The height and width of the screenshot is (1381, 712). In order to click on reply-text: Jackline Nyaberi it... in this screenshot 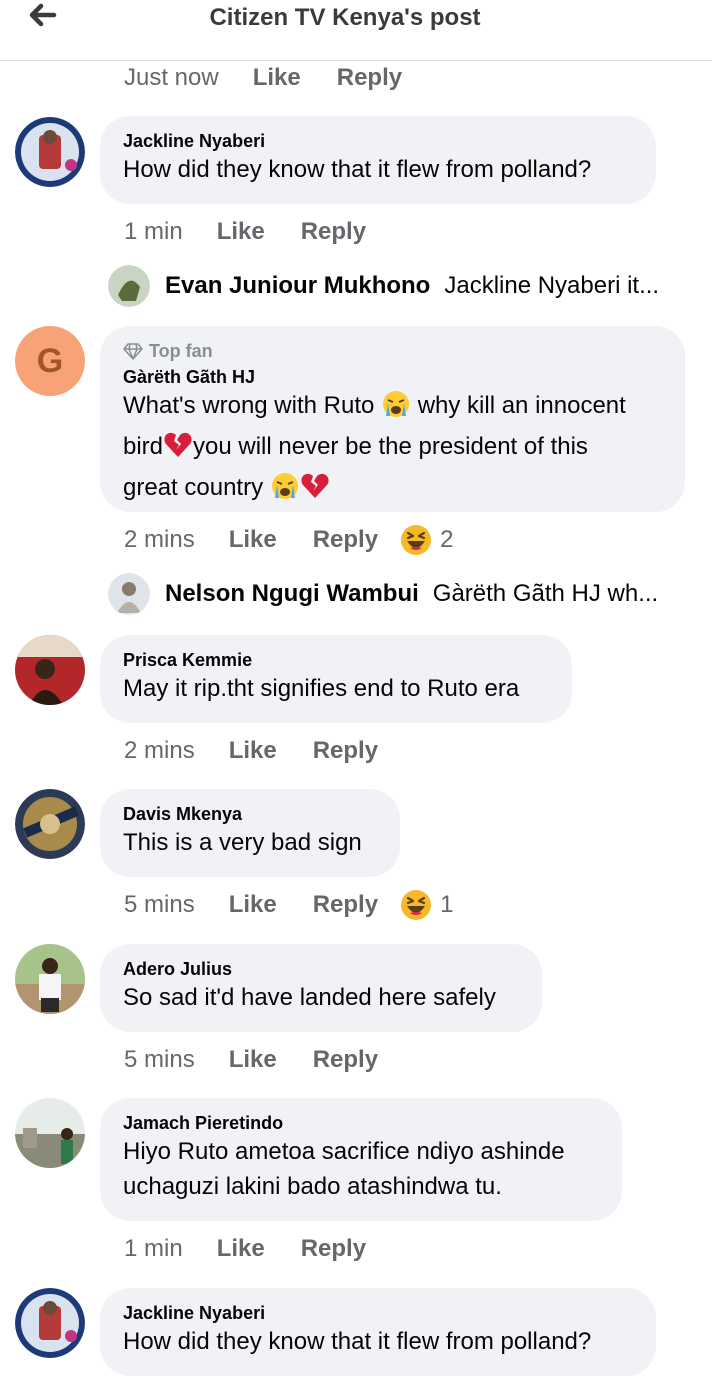, I will do `click(552, 285)`.